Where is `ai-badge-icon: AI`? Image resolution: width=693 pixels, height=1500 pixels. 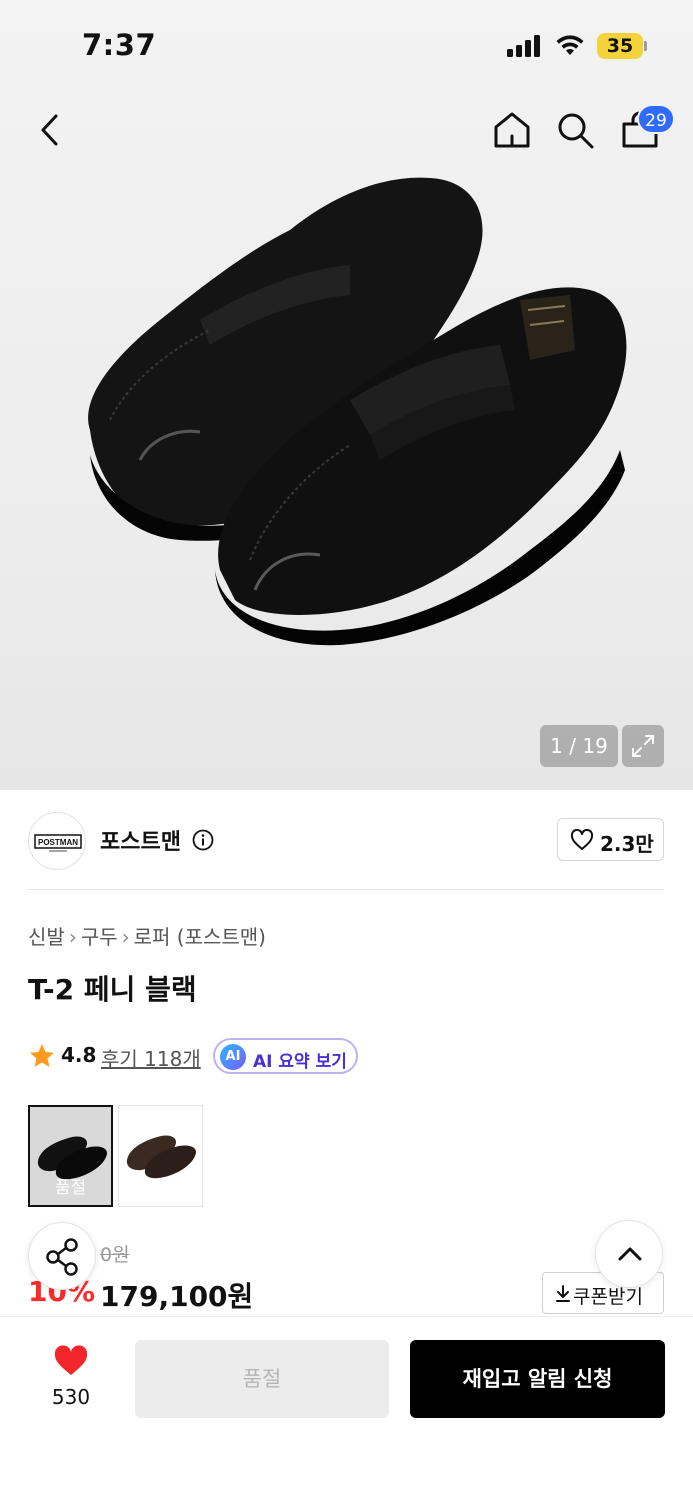
ai-badge-icon: AI is located at coordinates (233, 1057).